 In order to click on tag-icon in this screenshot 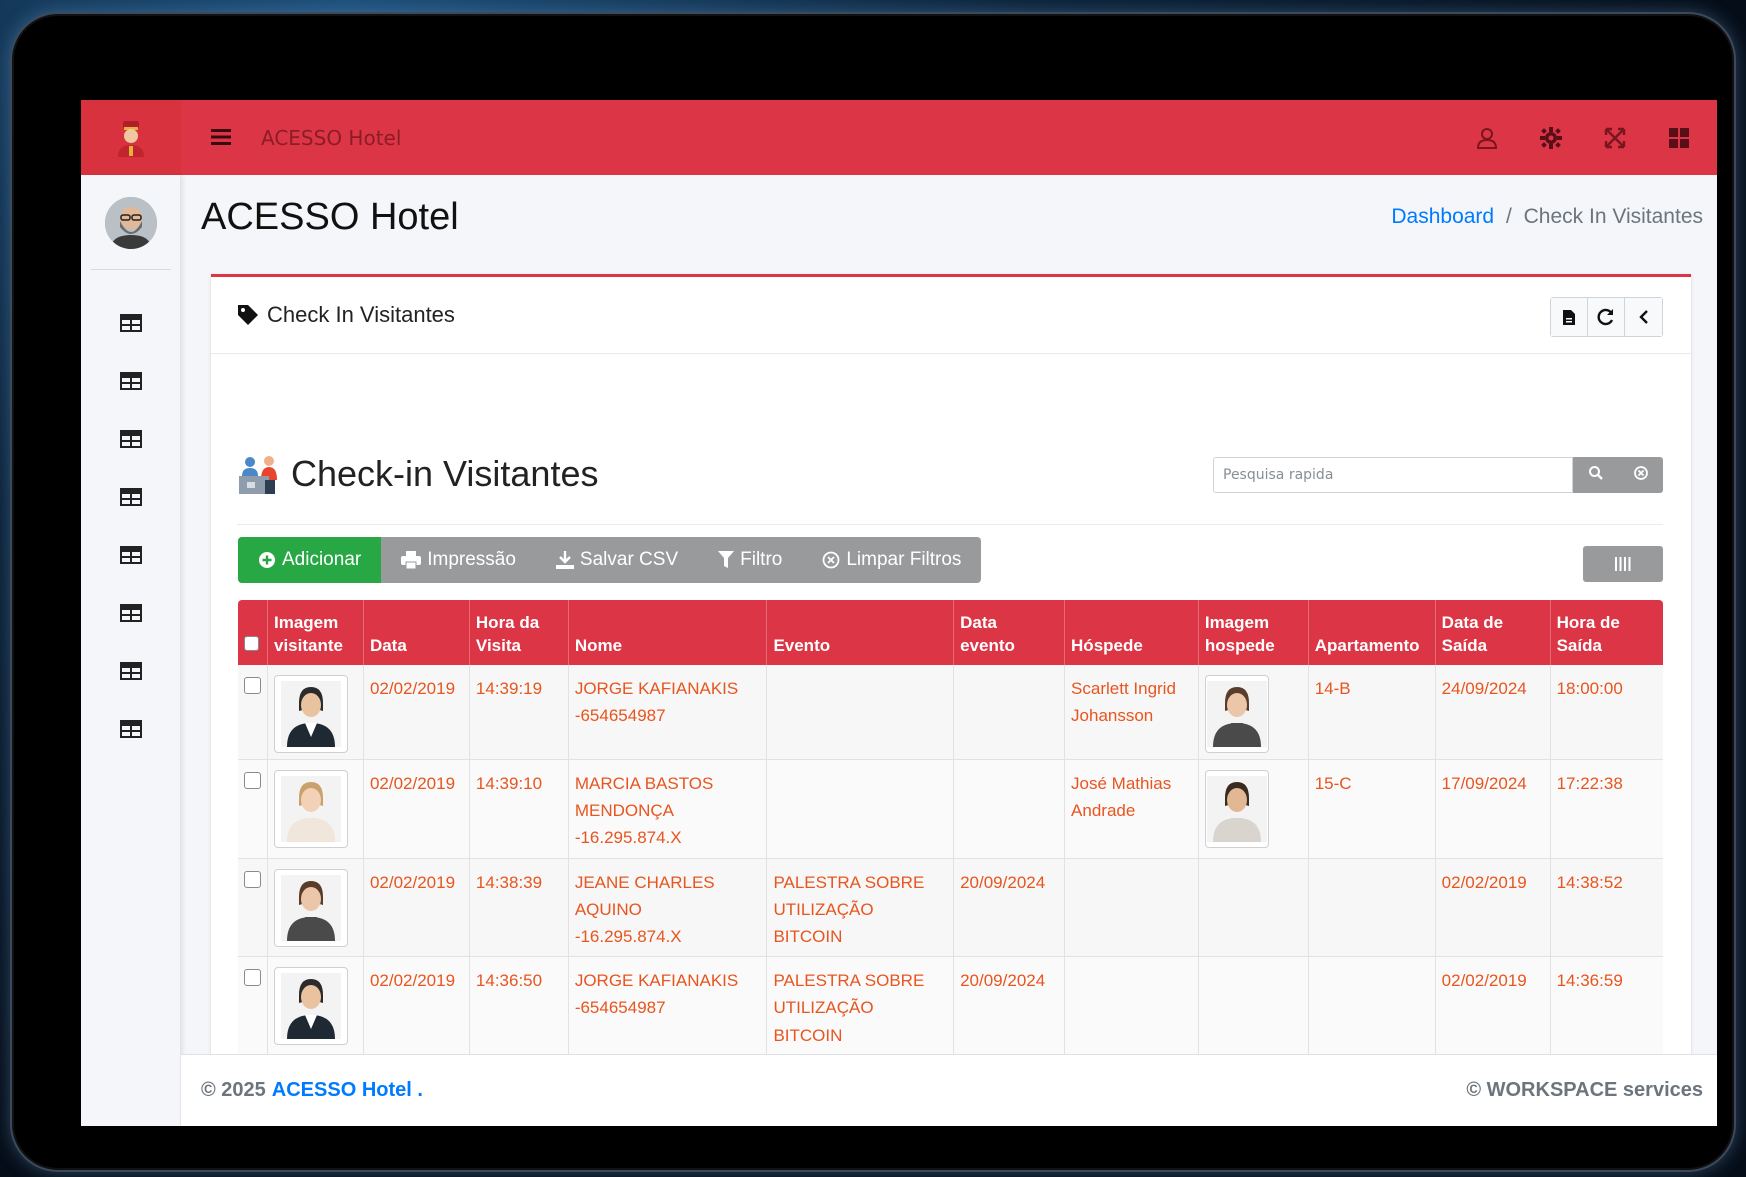, I will do `click(248, 315)`.